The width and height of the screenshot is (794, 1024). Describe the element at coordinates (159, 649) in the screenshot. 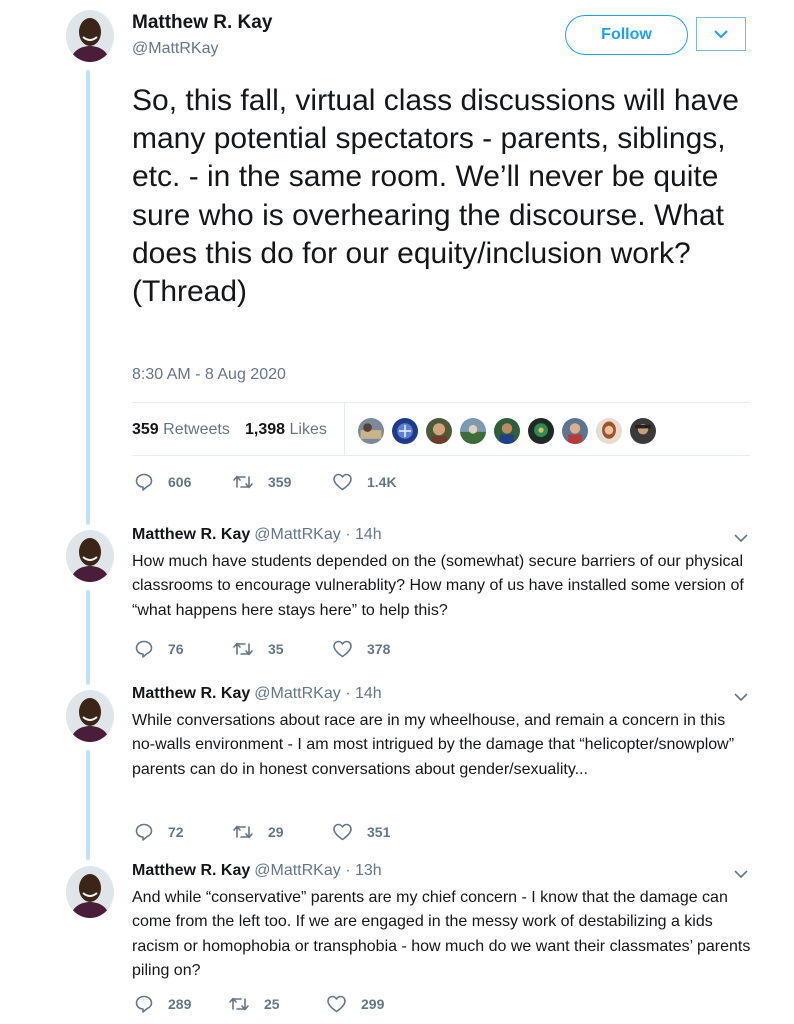

I see `reply-action: 76` at that location.